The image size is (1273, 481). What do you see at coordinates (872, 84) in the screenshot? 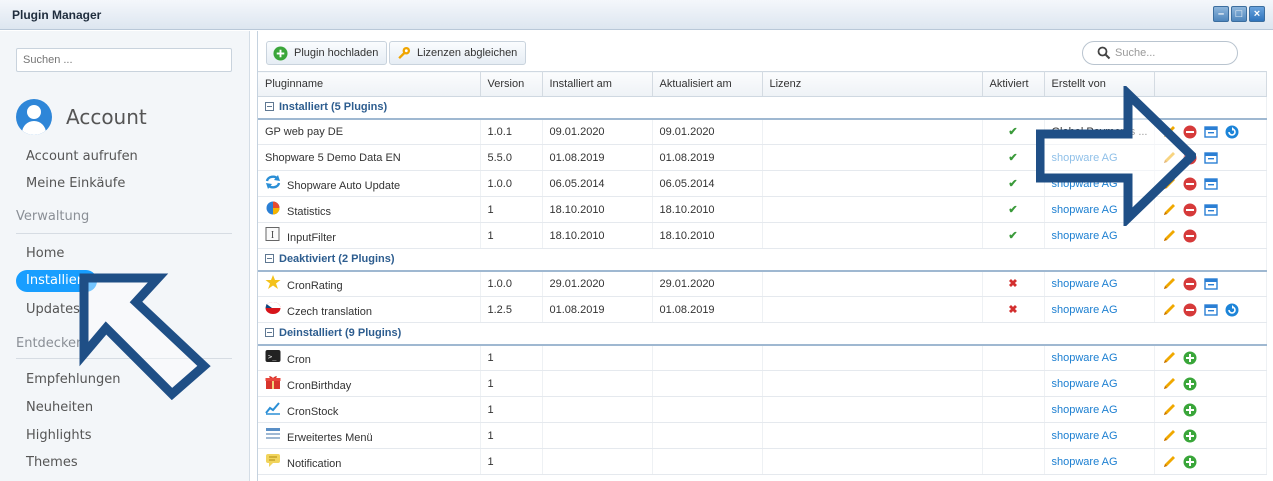
I see `column-header-lizenz: Lizenz` at bounding box center [872, 84].